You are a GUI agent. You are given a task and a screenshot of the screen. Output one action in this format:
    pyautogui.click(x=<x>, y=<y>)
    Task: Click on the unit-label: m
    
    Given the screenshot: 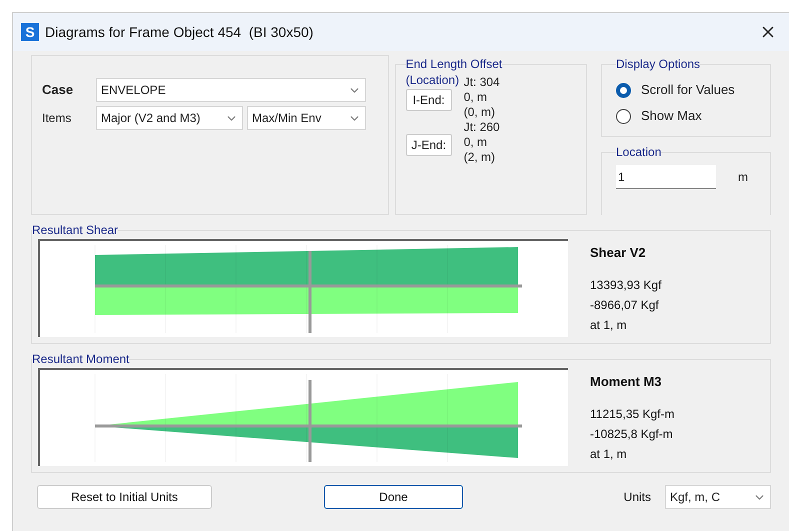 What is the action you would take?
    pyautogui.click(x=743, y=177)
    